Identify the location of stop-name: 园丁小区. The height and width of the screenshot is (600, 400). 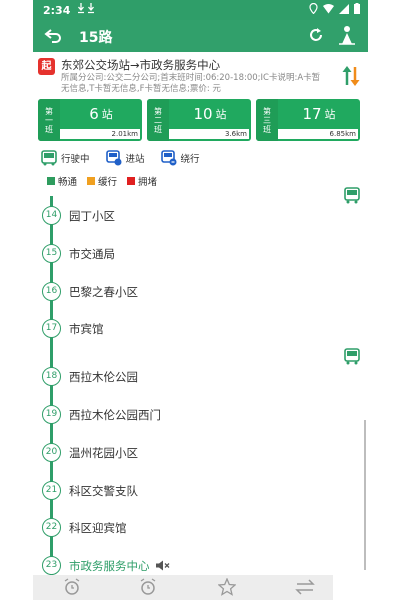
(92, 216).